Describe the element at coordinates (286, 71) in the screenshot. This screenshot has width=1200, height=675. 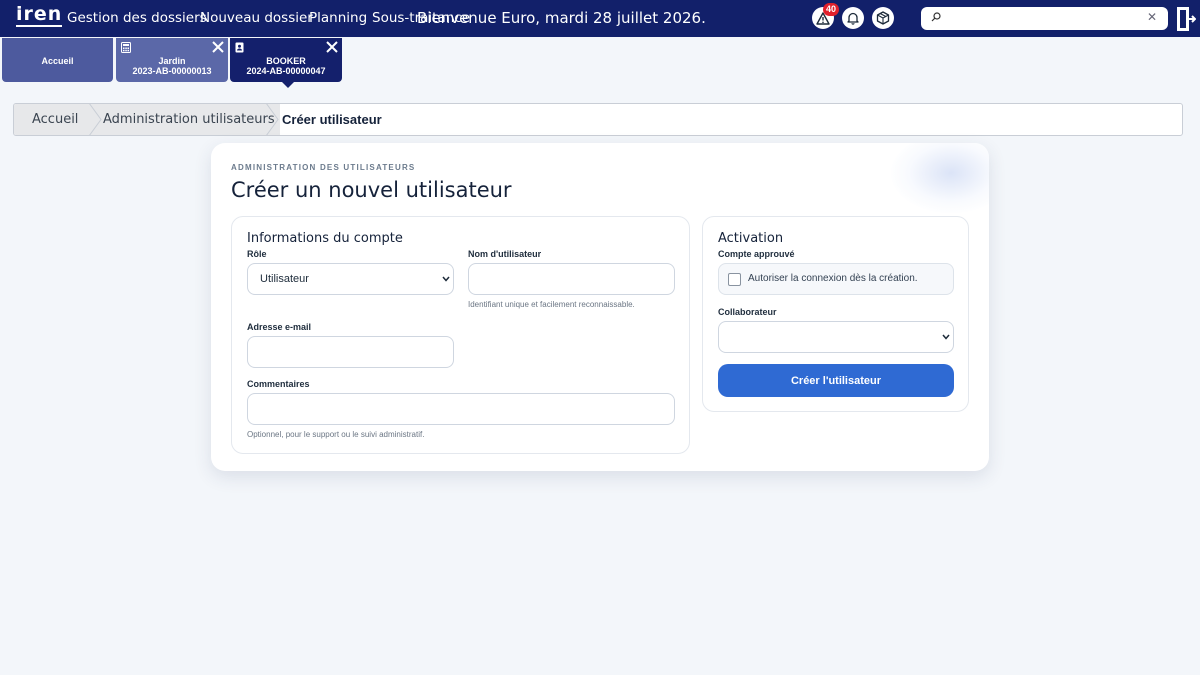
I see `tab-file-number: 2024-AB-00000047` at that location.